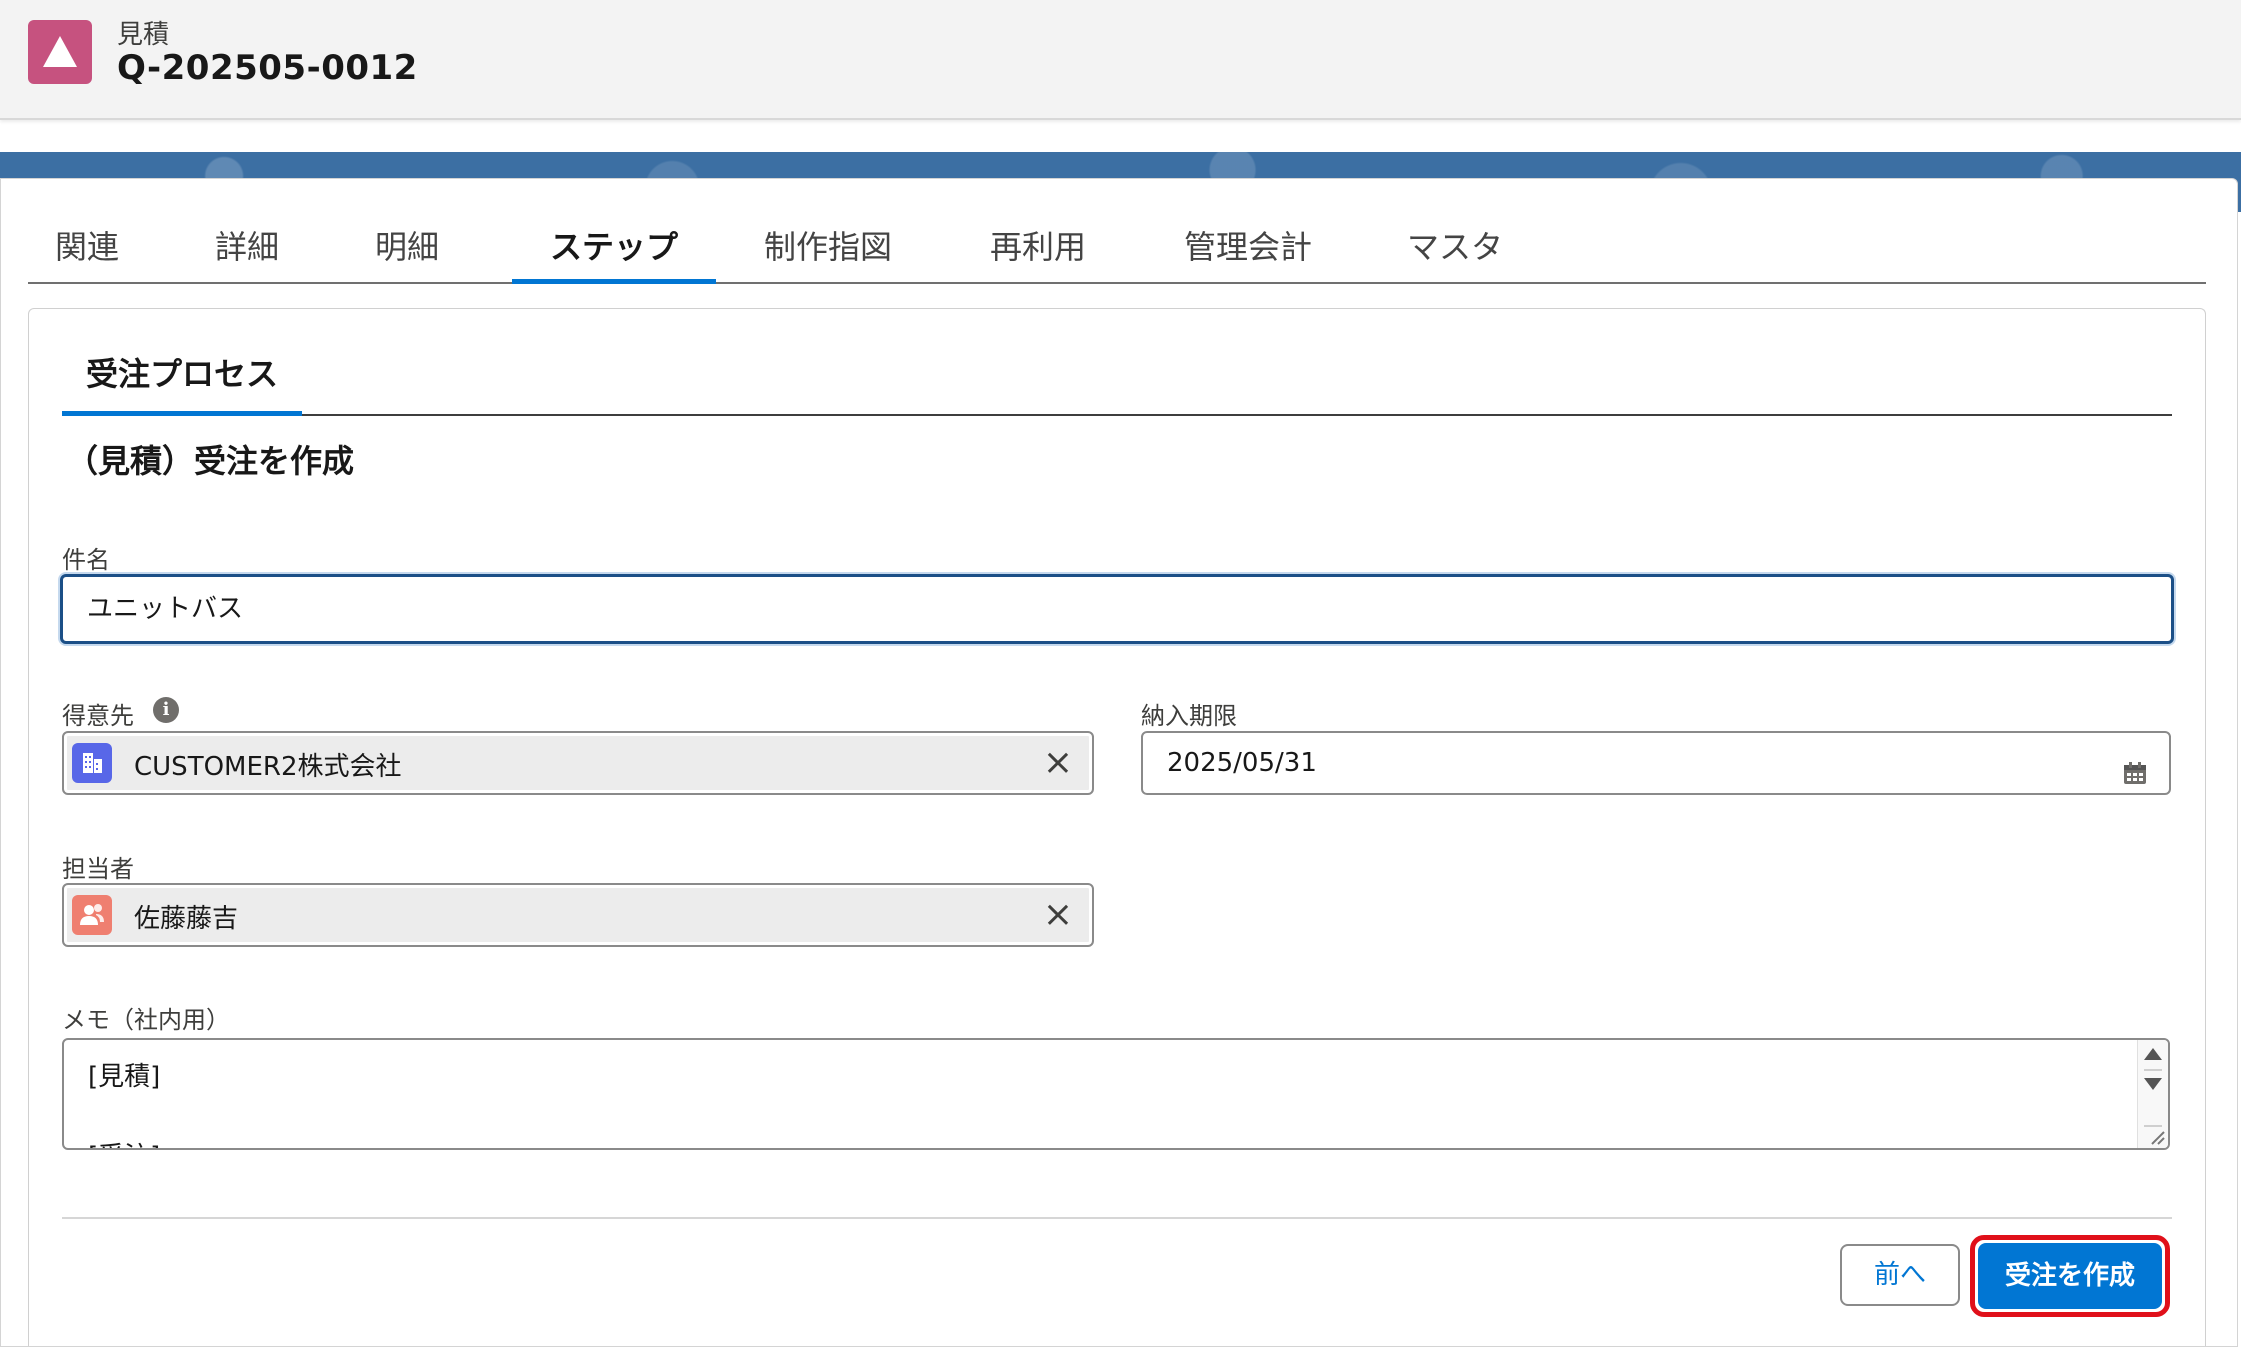 Image resolution: width=2241 pixels, height=1347 pixels. Describe the element at coordinates (92, 915) in the screenshot. I see `user-icon` at that location.